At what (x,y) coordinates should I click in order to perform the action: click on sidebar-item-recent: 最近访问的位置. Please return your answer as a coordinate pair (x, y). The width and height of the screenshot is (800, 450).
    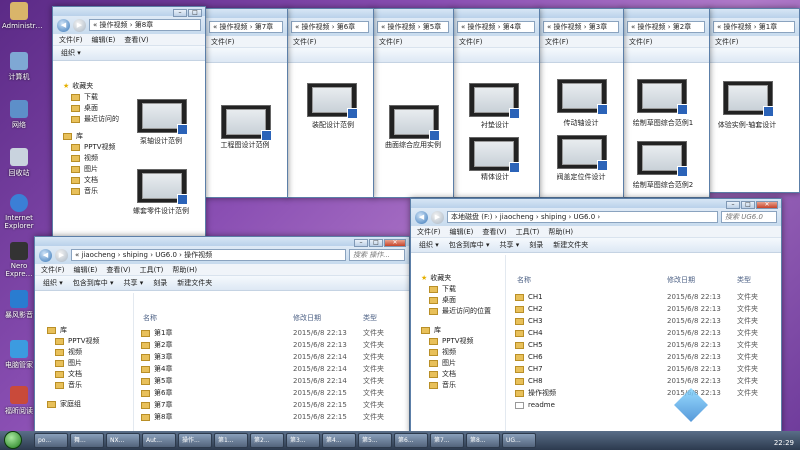
    Looking at the image, I should click on (456, 311).